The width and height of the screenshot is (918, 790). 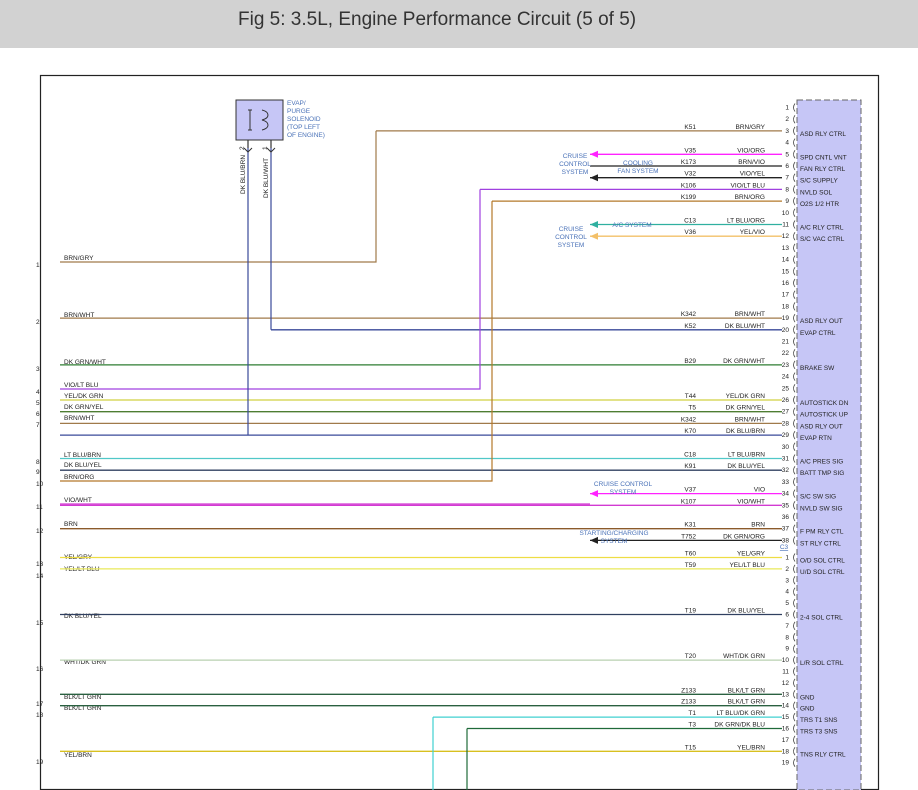 What do you see at coordinates (623, 492) in the screenshot?
I see `system-reference-note: SYSTEM` at bounding box center [623, 492].